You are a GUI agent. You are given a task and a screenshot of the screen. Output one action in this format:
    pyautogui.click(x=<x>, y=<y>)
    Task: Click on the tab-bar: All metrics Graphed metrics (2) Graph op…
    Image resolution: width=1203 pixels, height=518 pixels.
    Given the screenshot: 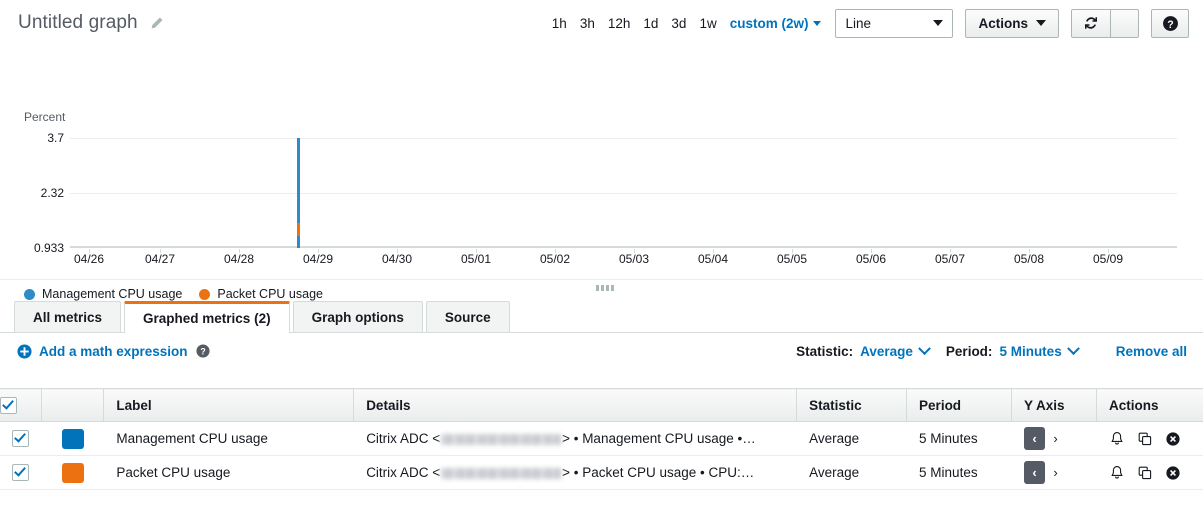 What is the action you would take?
    pyautogui.click(x=601, y=317)
    